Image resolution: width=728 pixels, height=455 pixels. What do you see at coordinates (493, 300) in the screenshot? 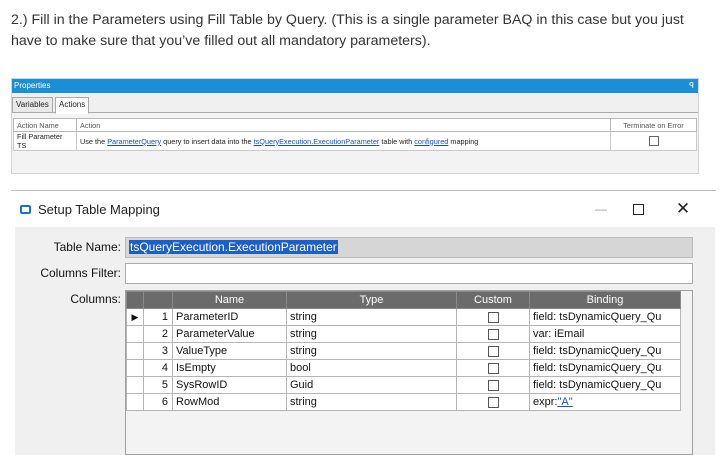
I see `column-header-custom: Custom` at bounding box center [493, 300].